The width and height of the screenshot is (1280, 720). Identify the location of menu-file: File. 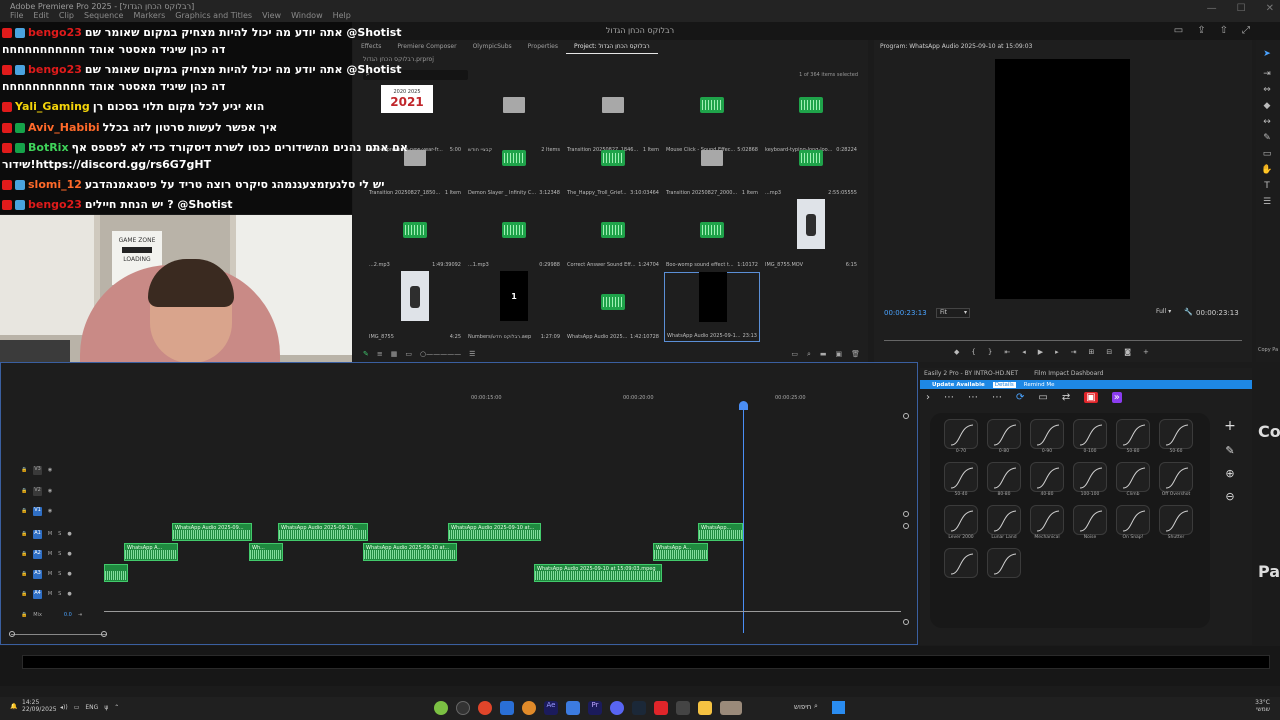
(16, 15).